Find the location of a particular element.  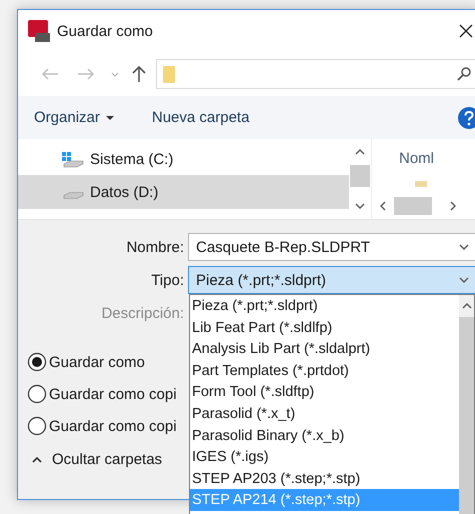

dropdown-option: Analysis Lib Part (*.sldalprt) is located at coordinates (324, 349).